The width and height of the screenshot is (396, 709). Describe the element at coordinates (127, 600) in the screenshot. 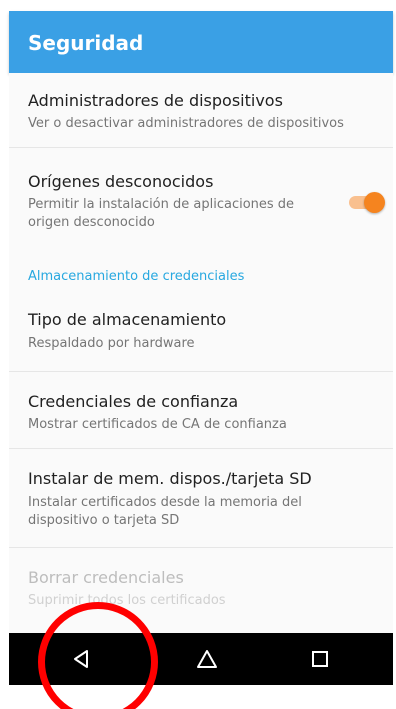

I see `pref-subtitle: Suprimir todos los certificados` at that location.